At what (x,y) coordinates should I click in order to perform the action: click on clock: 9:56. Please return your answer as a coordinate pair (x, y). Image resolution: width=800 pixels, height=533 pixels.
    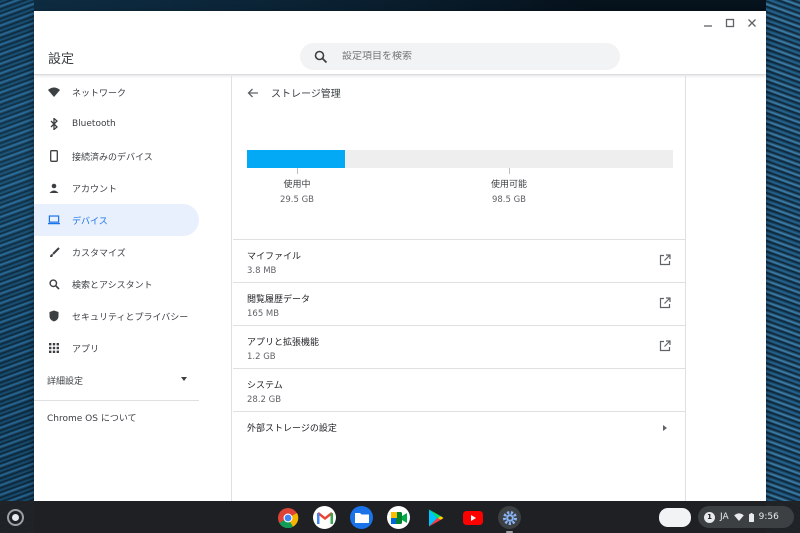
    Looking at the image, I should click on (768, 517).